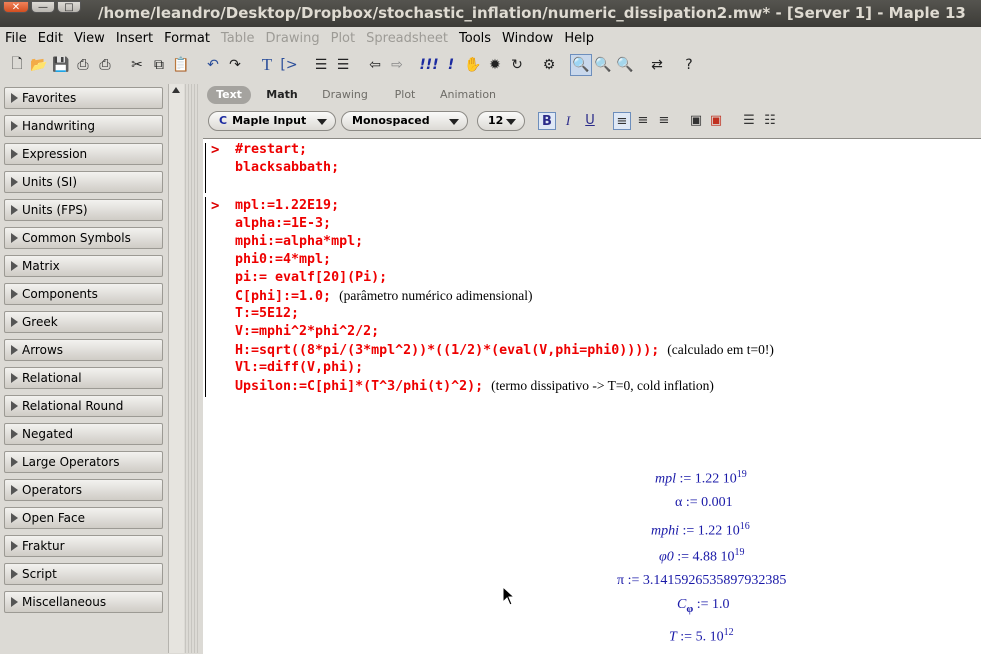 This screenshot has width=981, height=654. Describe the element at coordinates (716, 121) in the screenshot. I see `highlight-icon: ▣` at that location.